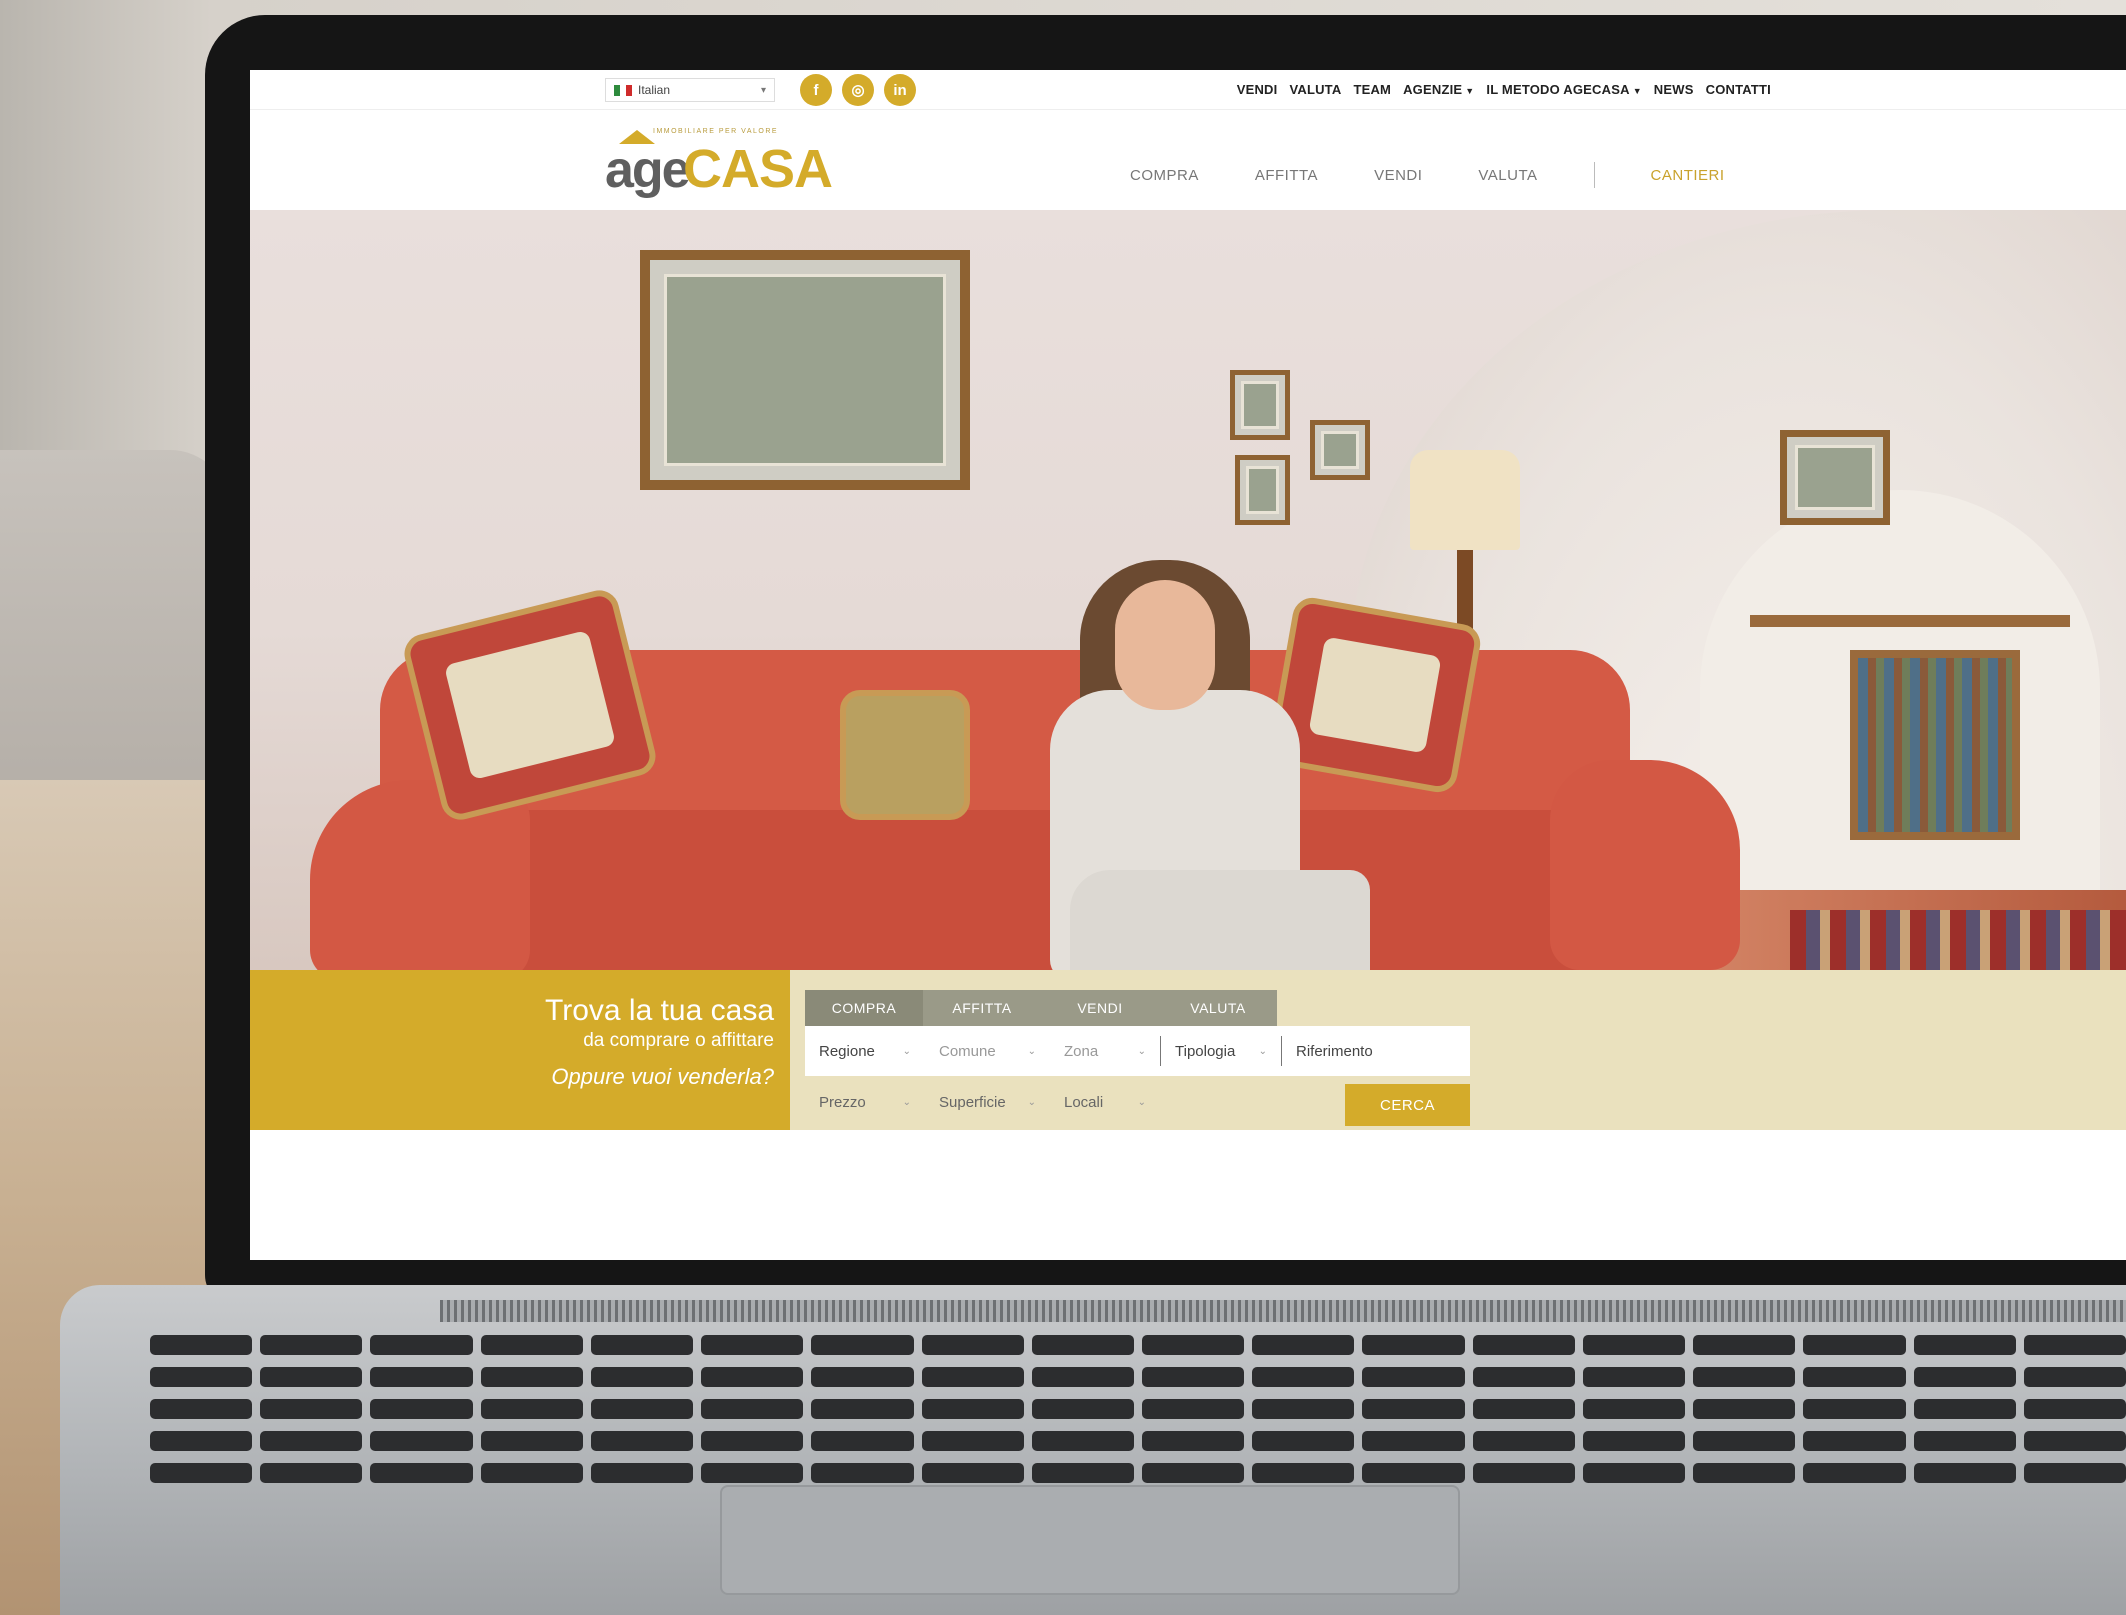 The image size is (2126, 1615). I want to click on topnav-valuta: VALUTA, so click(1315, 89).